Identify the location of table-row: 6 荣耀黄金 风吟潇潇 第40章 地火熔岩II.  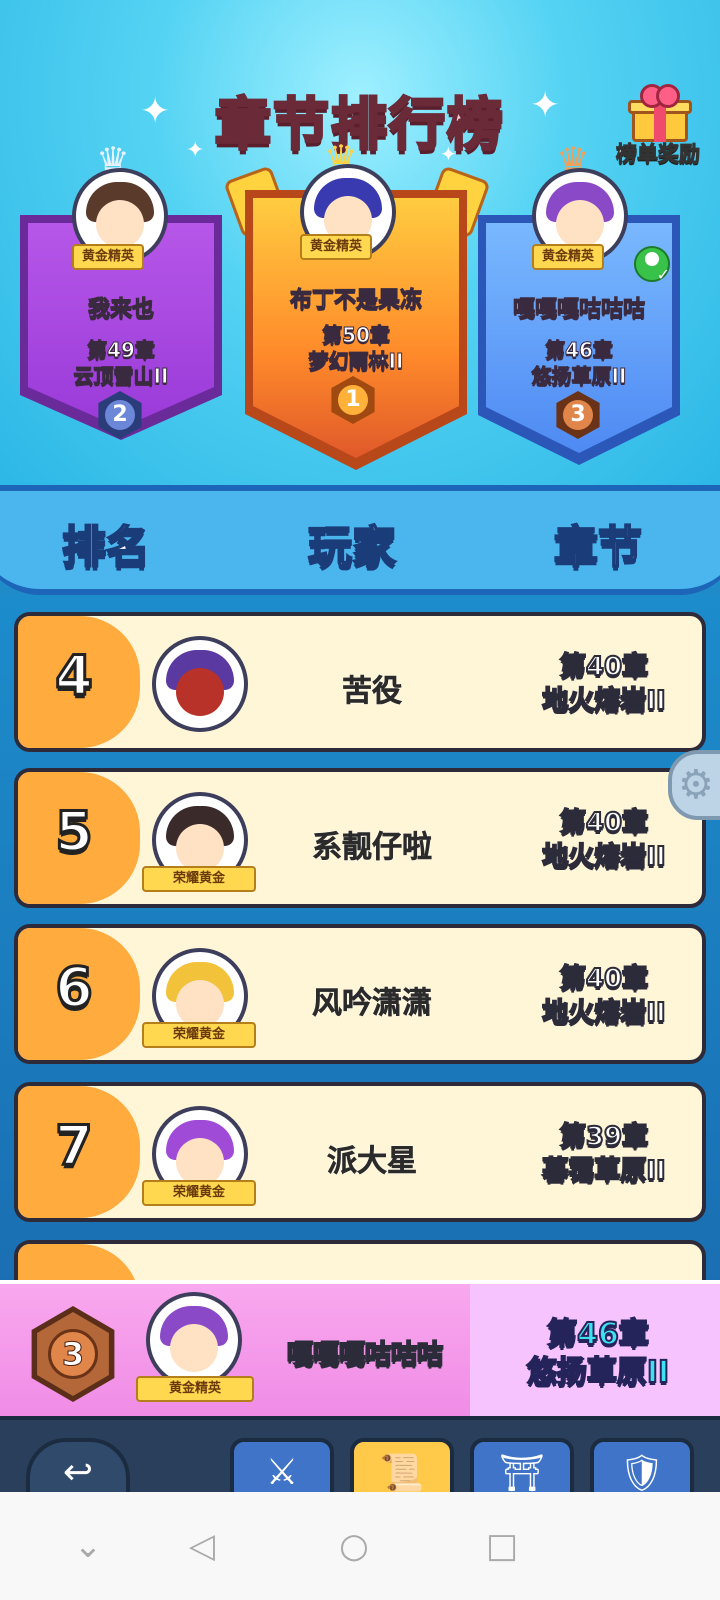
(360, 994).